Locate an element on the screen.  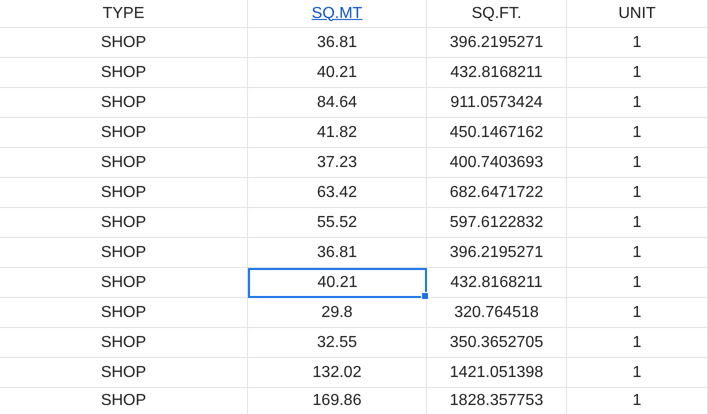
table-cell: 350.3652705 is located at coordinates (497, 343).